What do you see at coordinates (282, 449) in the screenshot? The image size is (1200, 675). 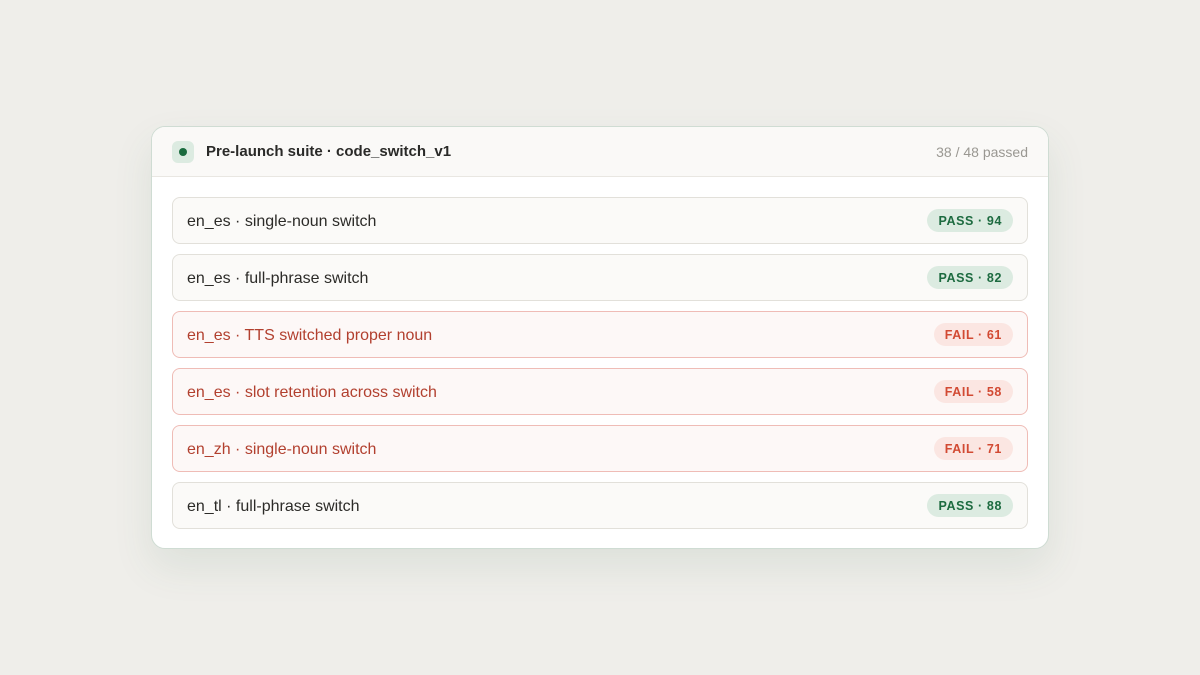 I see `test-label: en_zh · single-noun switch` at bounding box center [282, 449].